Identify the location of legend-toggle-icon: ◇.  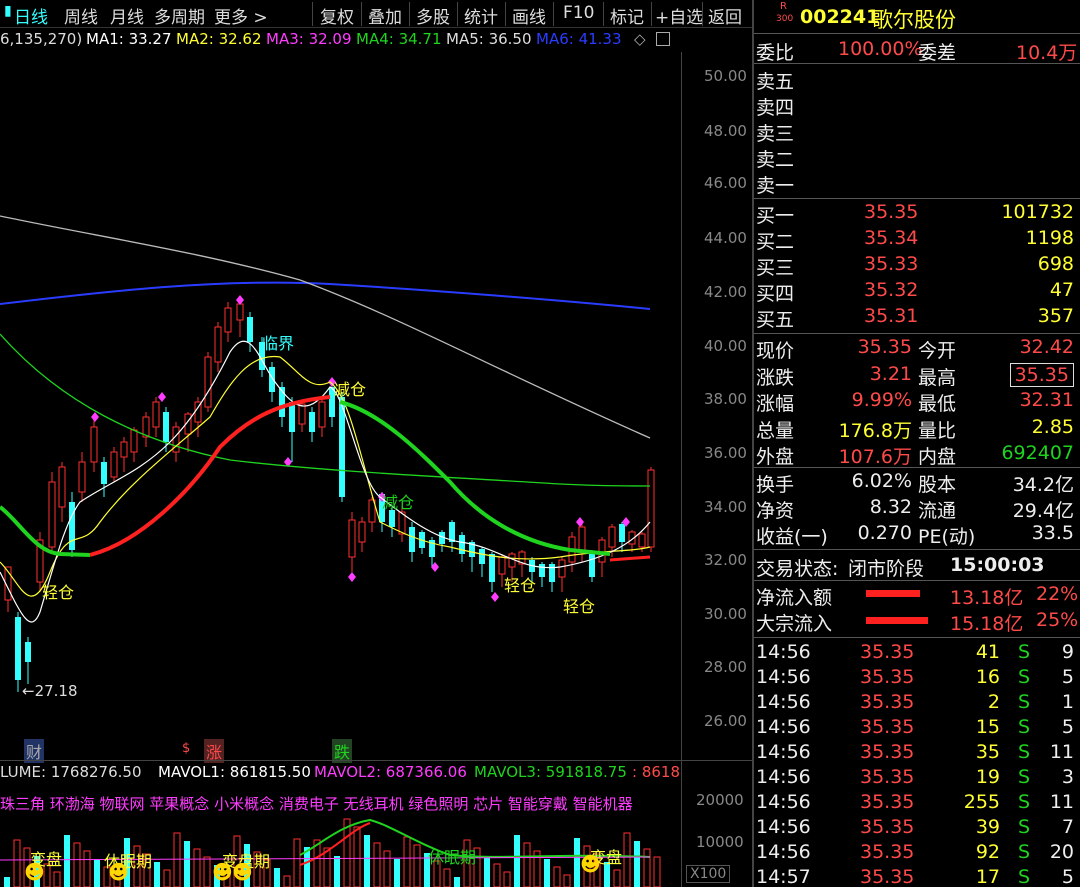
(640, 39).